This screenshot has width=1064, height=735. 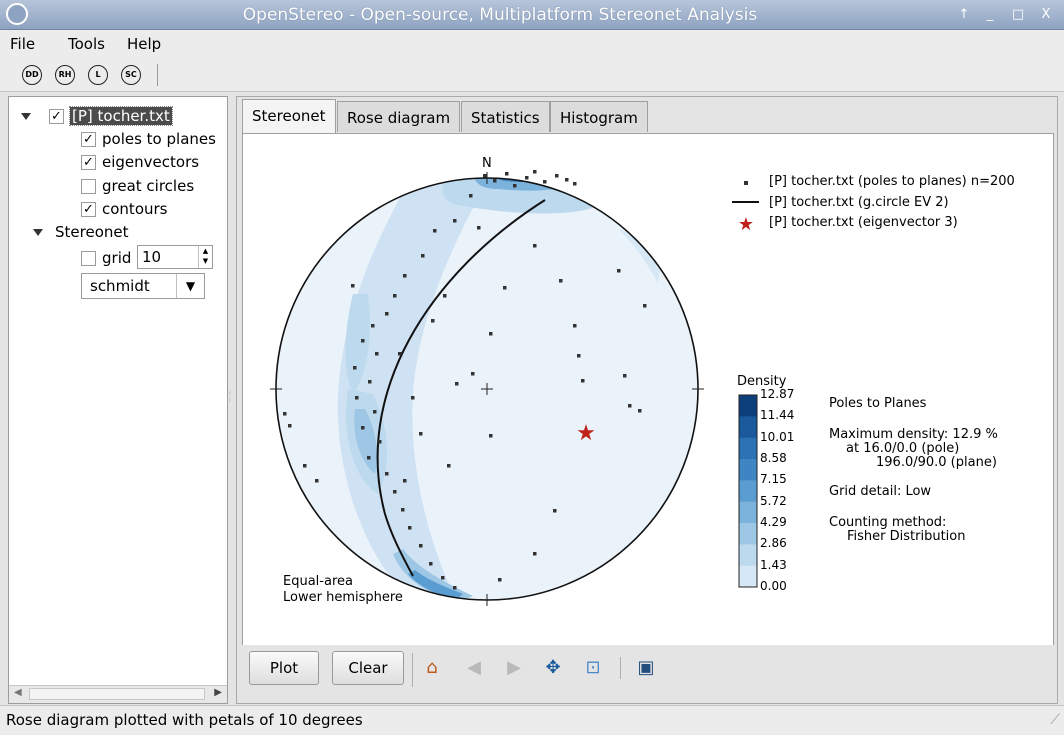 I want to click on zoom-icon: ⊡, so click(x=593, y=668).